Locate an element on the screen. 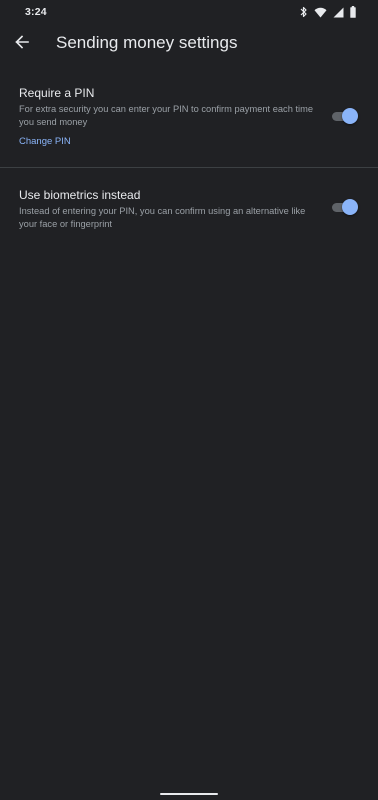 Image resolution: width=378 pixels, height=800 pixels. change-pin-link: Change PIN is located at coordinates (45, 141).